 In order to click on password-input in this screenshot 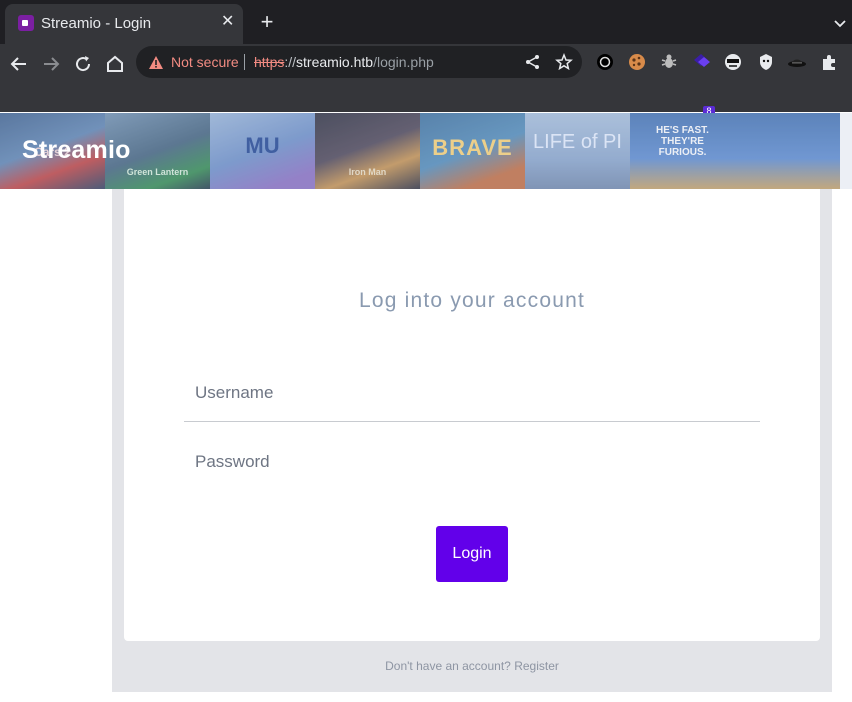, I will do `click(472, 462)`.